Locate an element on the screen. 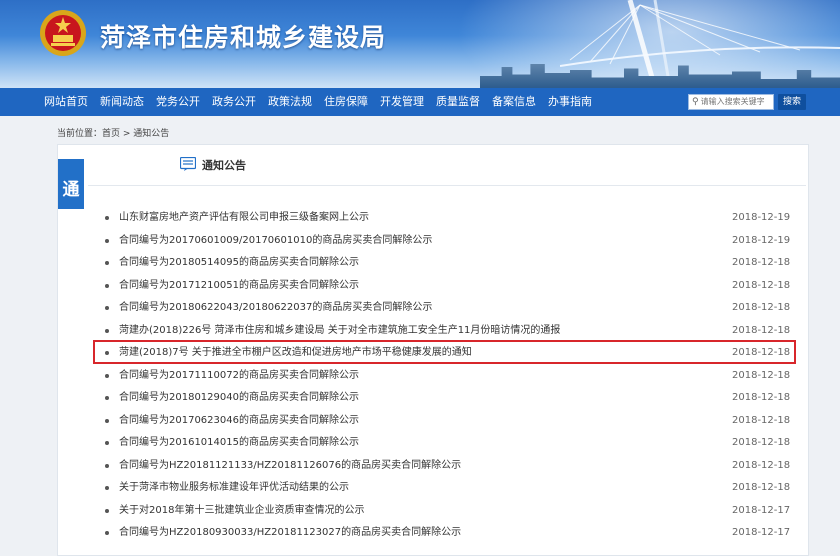  search-input: ⚲ 请输入搜索关键字 is located at coordinates (731, 102).